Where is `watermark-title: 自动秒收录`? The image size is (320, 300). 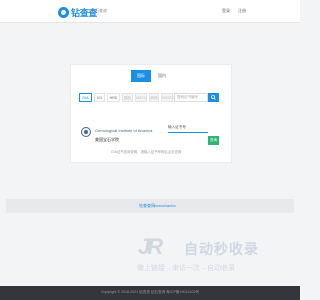 watermark-title: 自动秒收录 is located at coordinates (221, 249).